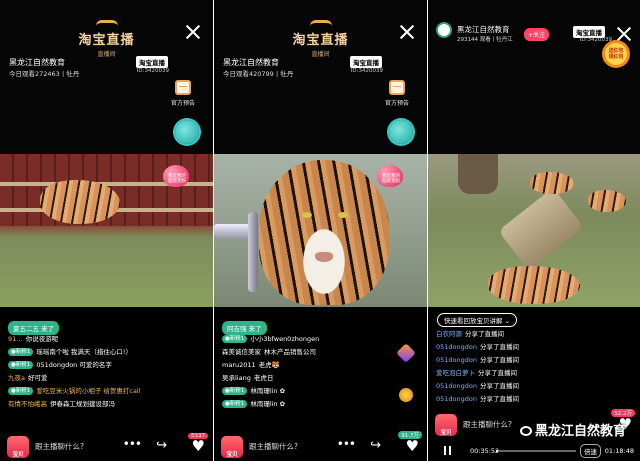 This screenshot has width=640, height=461. What do you see at coordinates (572, 429) in the screenshot?
I see `watermark: 黑龙江自然教育` at bounding box center [572, 429].